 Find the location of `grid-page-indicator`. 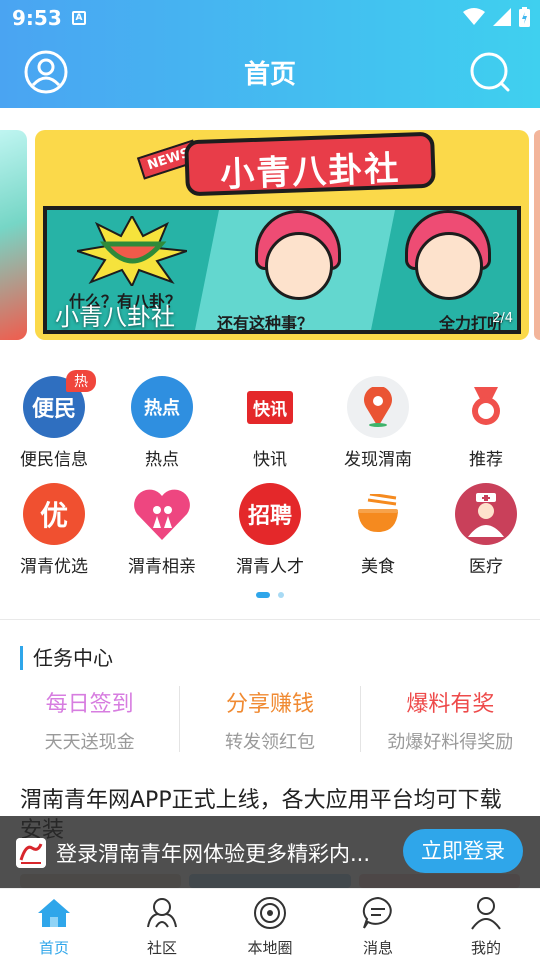

grid-page-indicator is located at coordinates (270, 595).